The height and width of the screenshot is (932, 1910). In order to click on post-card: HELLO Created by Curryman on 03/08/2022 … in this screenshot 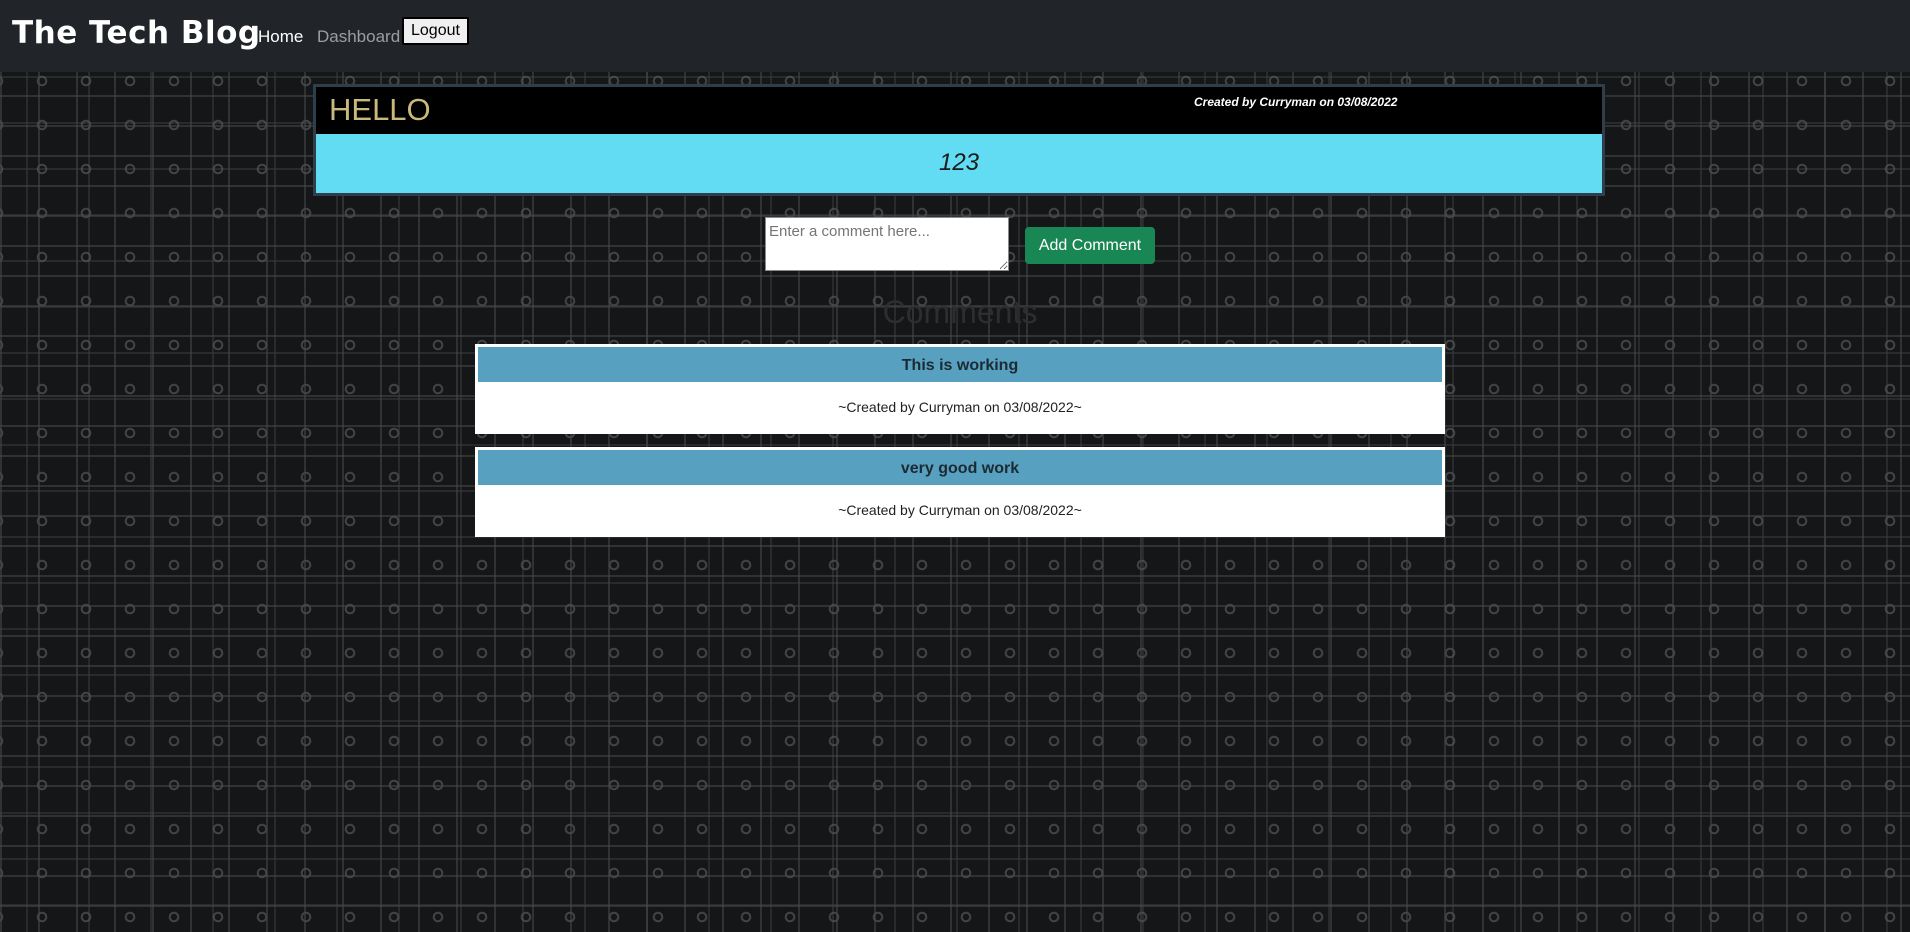, I will do `click(959, 140)`.